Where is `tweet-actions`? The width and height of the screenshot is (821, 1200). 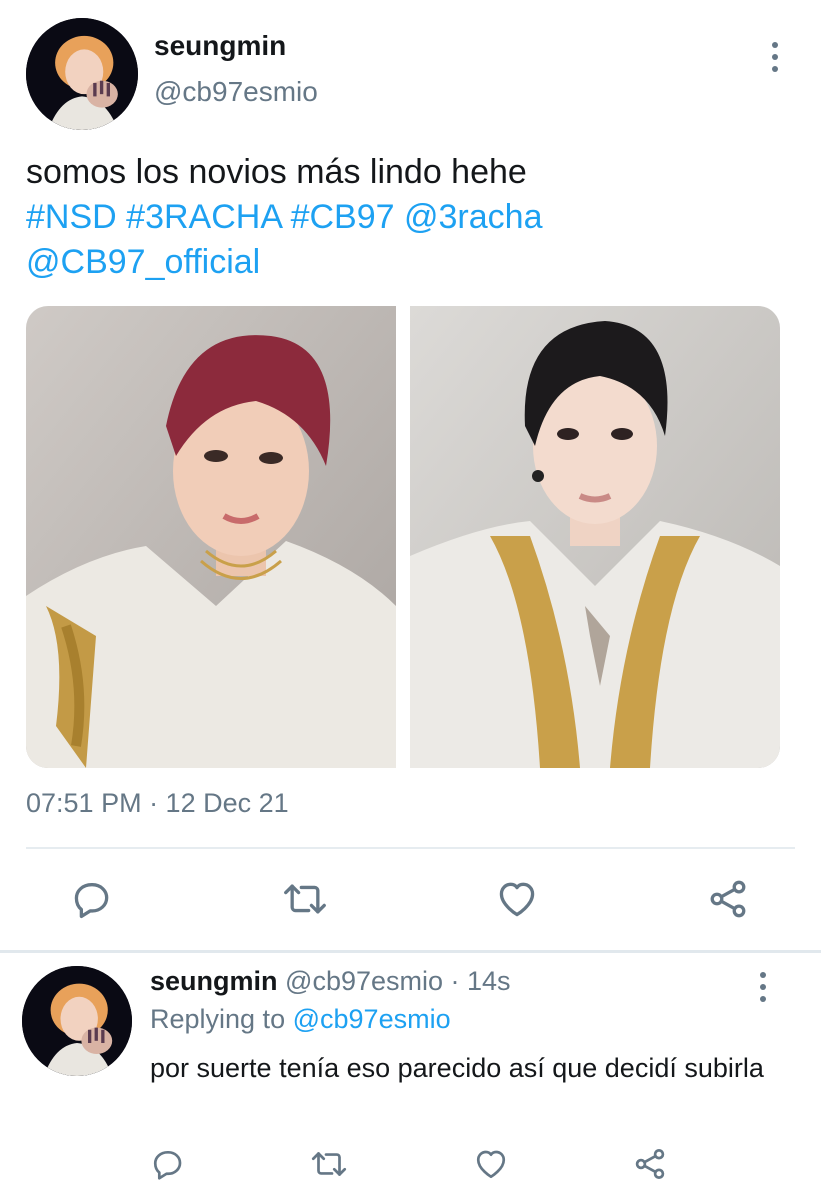
tweet-actions is located at coordinates (410, 899).